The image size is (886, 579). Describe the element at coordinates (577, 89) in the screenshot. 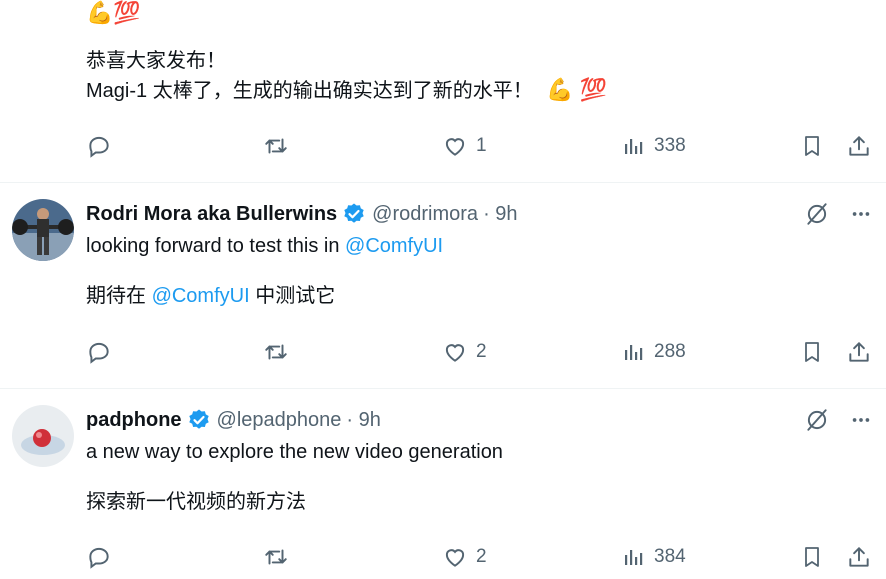

I see `post-1-emoji: 💪 💯` at that location.